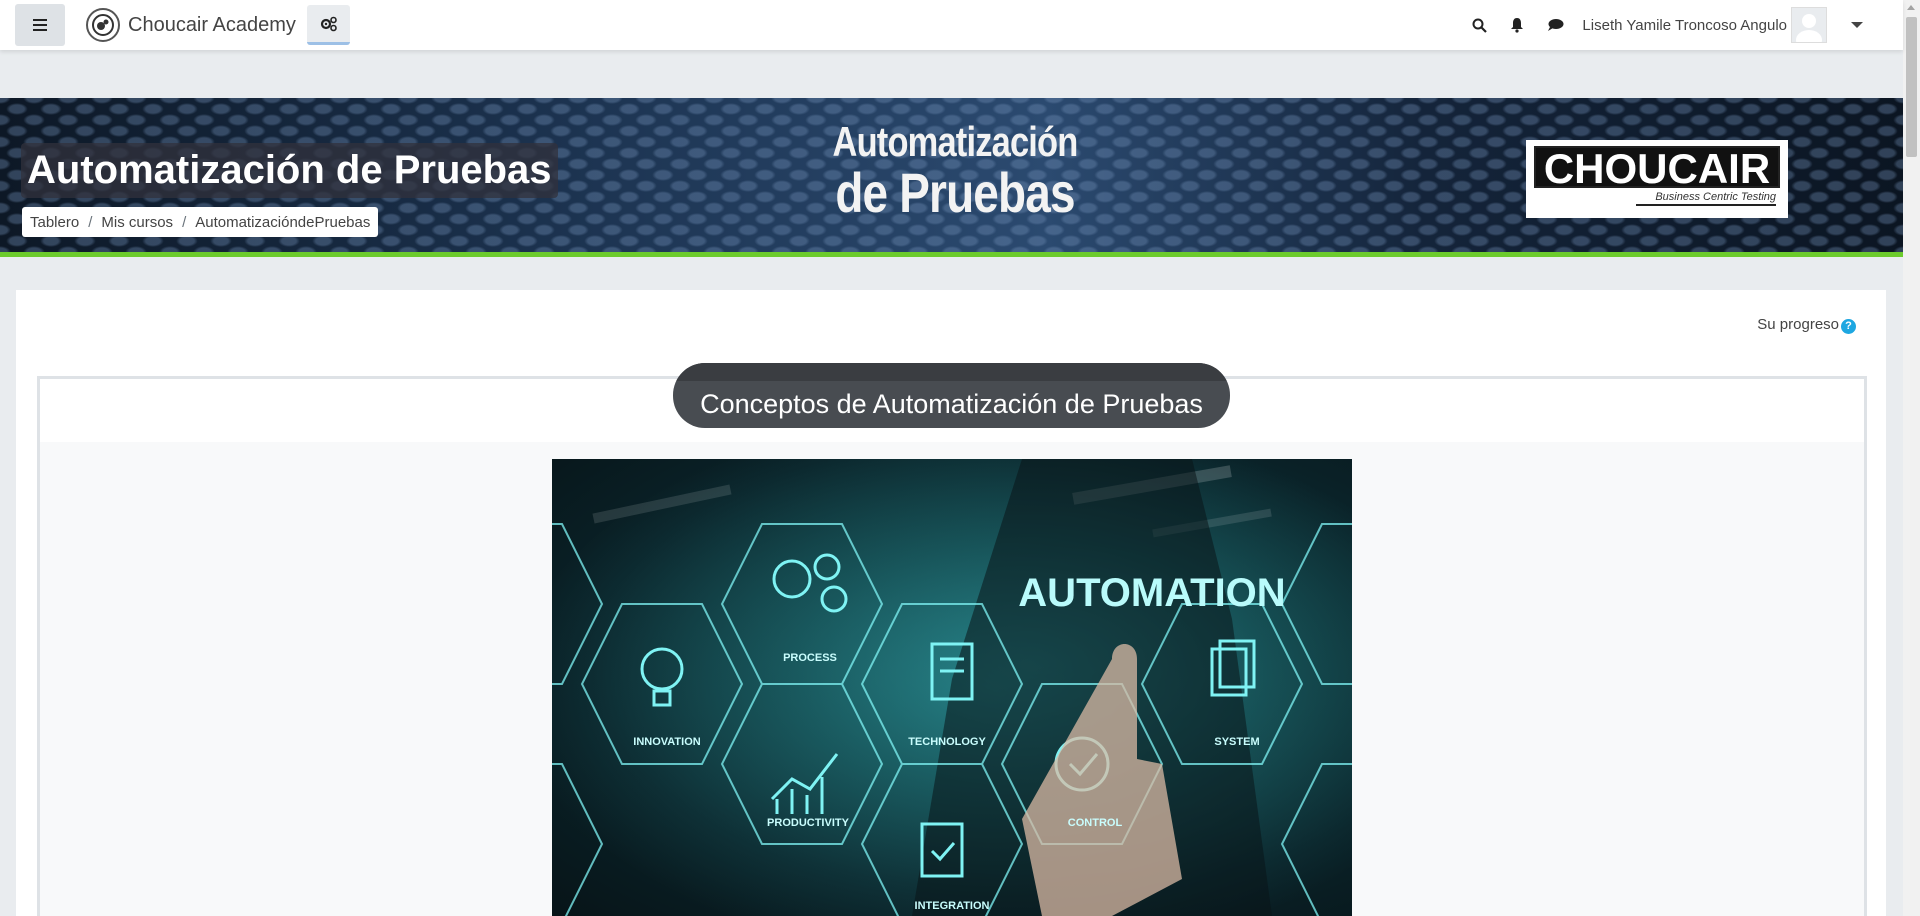 This screenshot has height=916, width=1920. What do you see at coordinates (1555, 25) in the screenshot?
I see `messages-chat-icon` at bounding box center [1555, 25].